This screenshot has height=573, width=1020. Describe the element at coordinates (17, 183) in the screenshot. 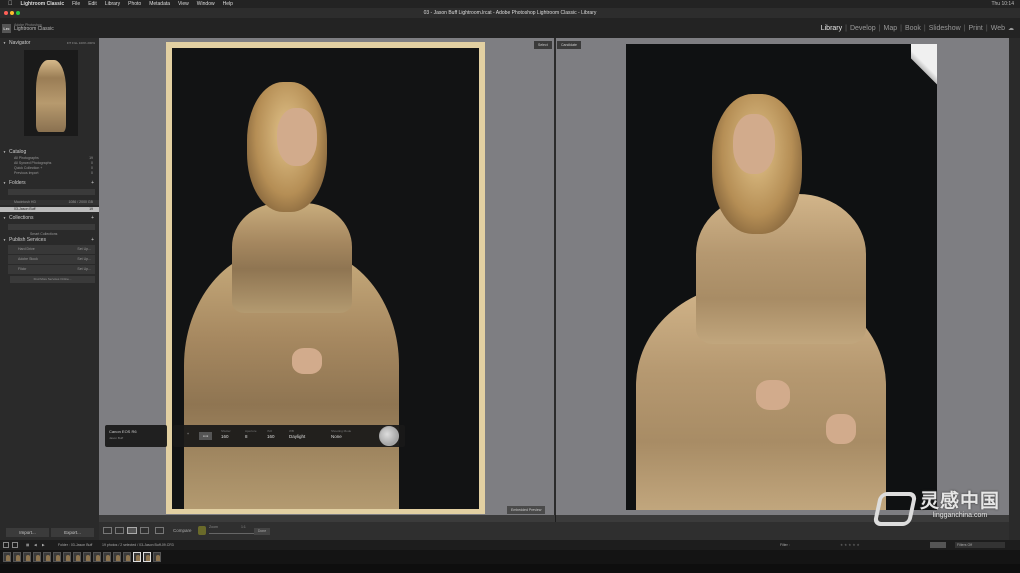

I see `folders-title: Folders` at that location.